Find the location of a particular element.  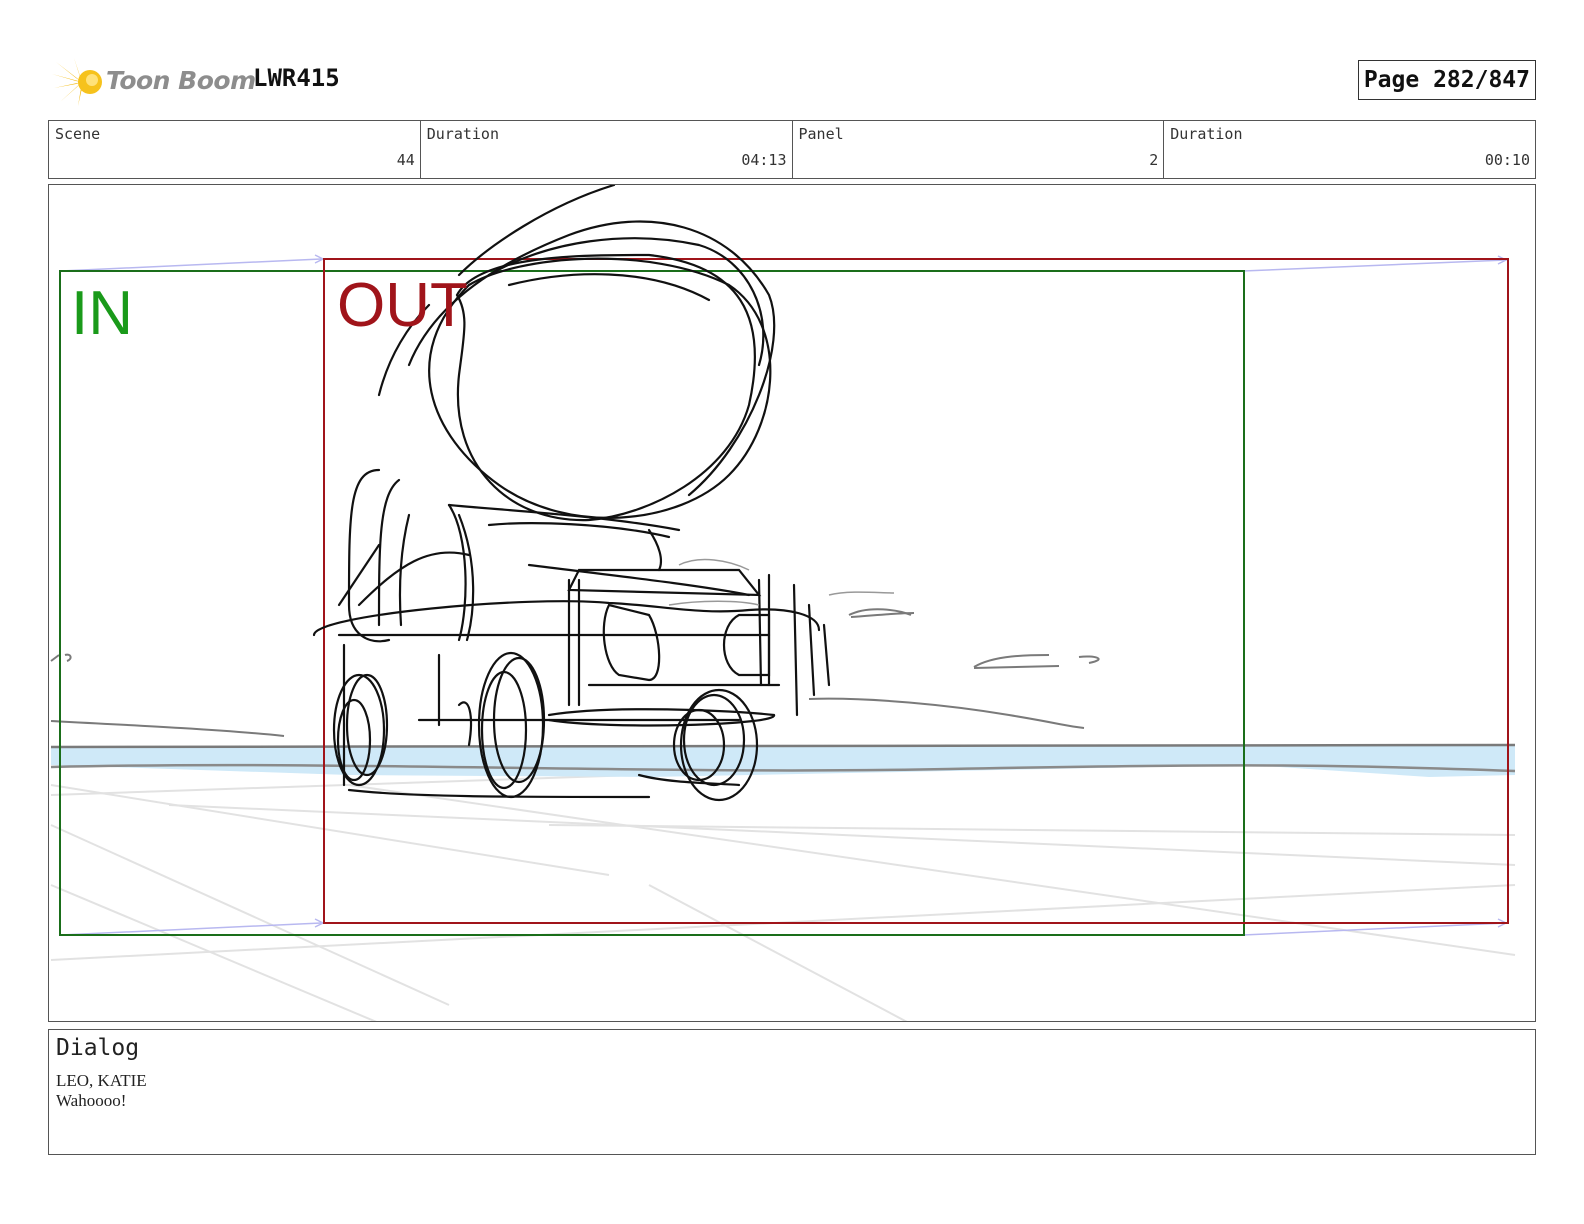

panel-duration-value: 00:10 is located at coordinates (1507, 160).